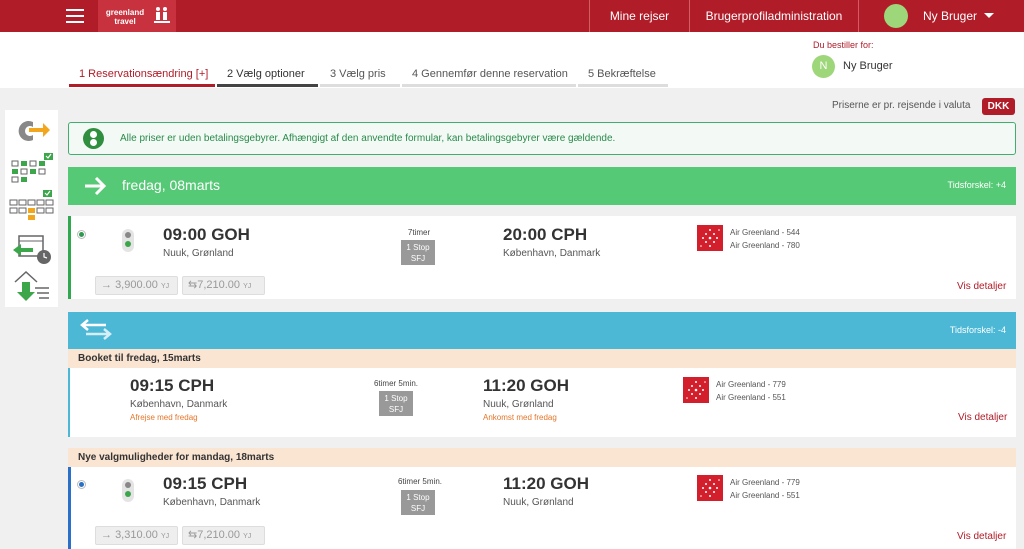  Describe the element at coordinates (32, 286) in the screenshot. I see `download-list-icon` at that location.